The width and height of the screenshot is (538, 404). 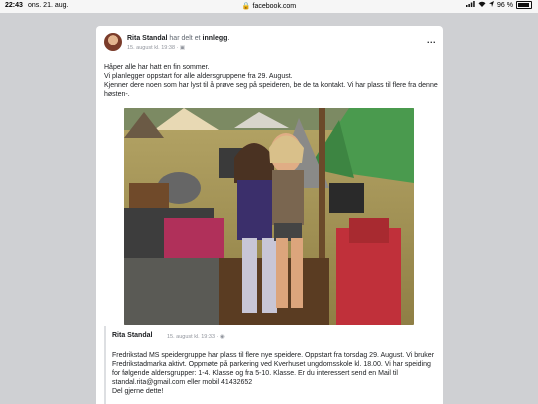 What do you see at coordinates (524, 5) in the screenshot?
I see `battery-icon` at bounding box center [524, 5].